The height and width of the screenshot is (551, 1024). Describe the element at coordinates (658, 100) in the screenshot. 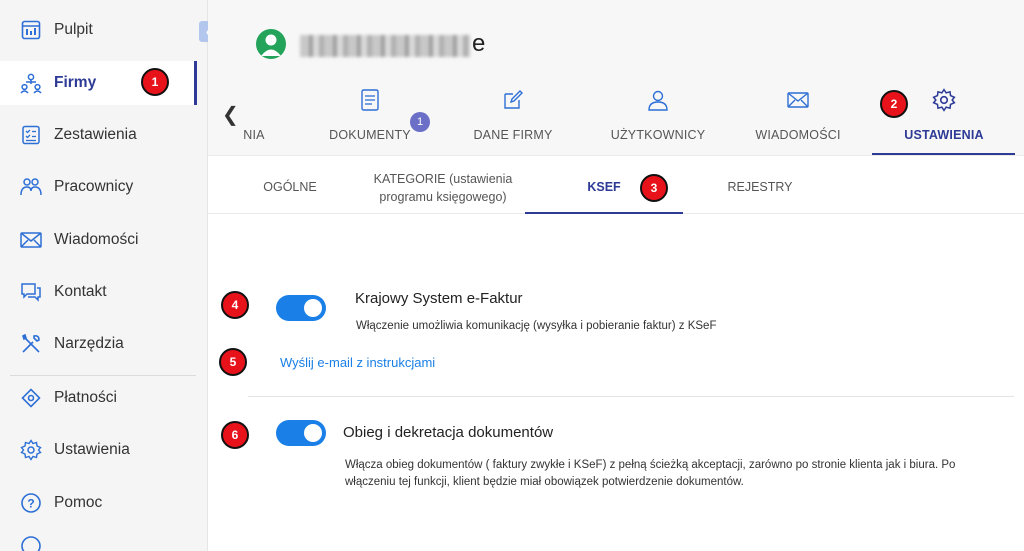

I see `user-outline-icon` at that location.